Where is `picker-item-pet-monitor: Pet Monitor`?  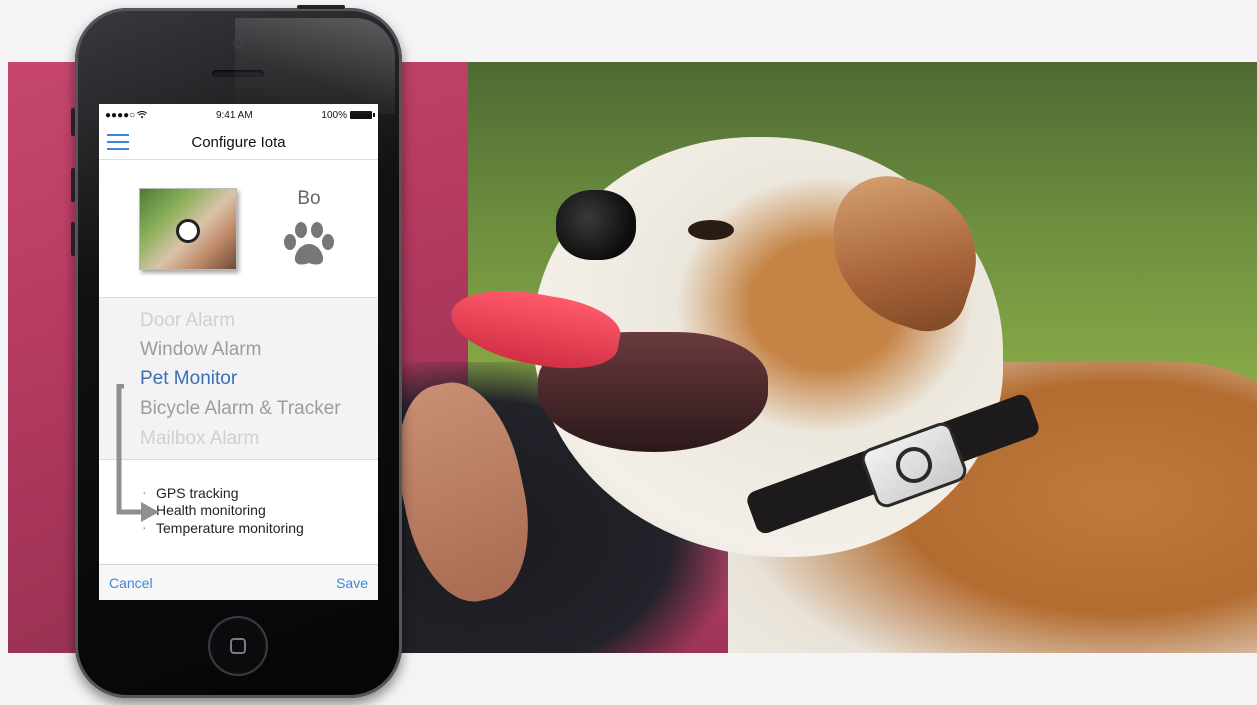
picker-item-pet-monitor: Pet Monitor is located at coordinates (188, 379).